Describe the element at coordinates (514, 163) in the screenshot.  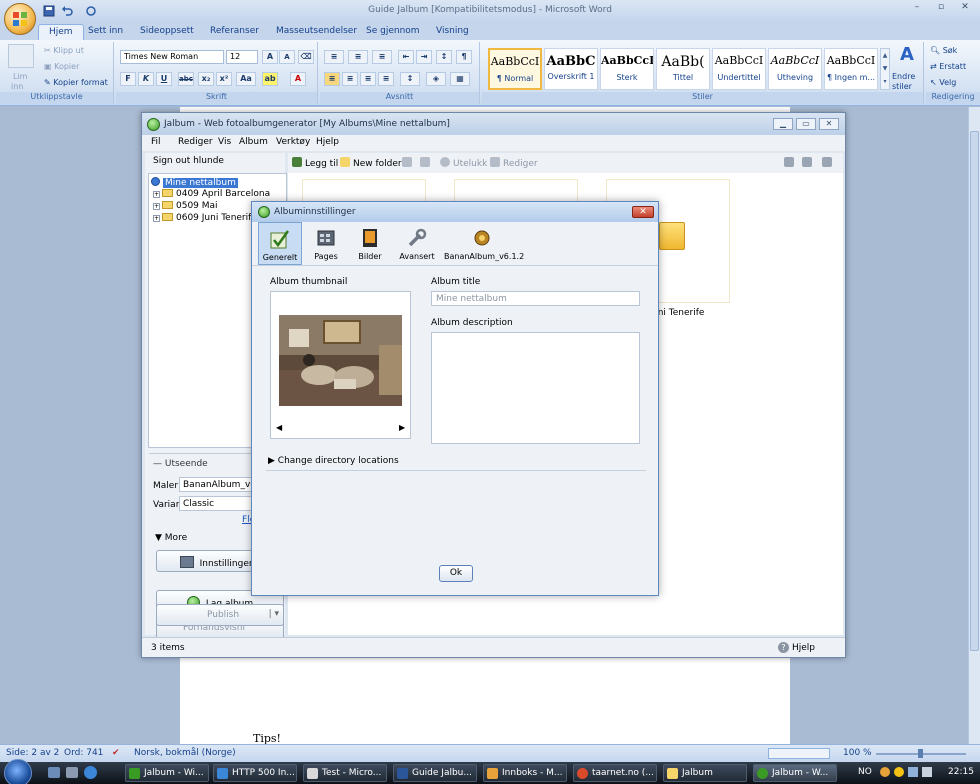
I see `edit-button: Rediger` at that location.